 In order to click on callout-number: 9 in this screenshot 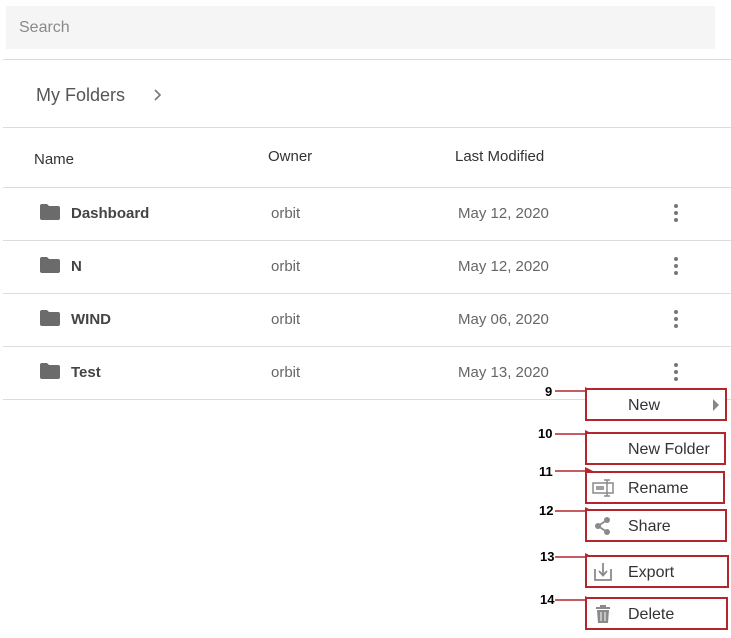, I will do `click(549, 391)`.